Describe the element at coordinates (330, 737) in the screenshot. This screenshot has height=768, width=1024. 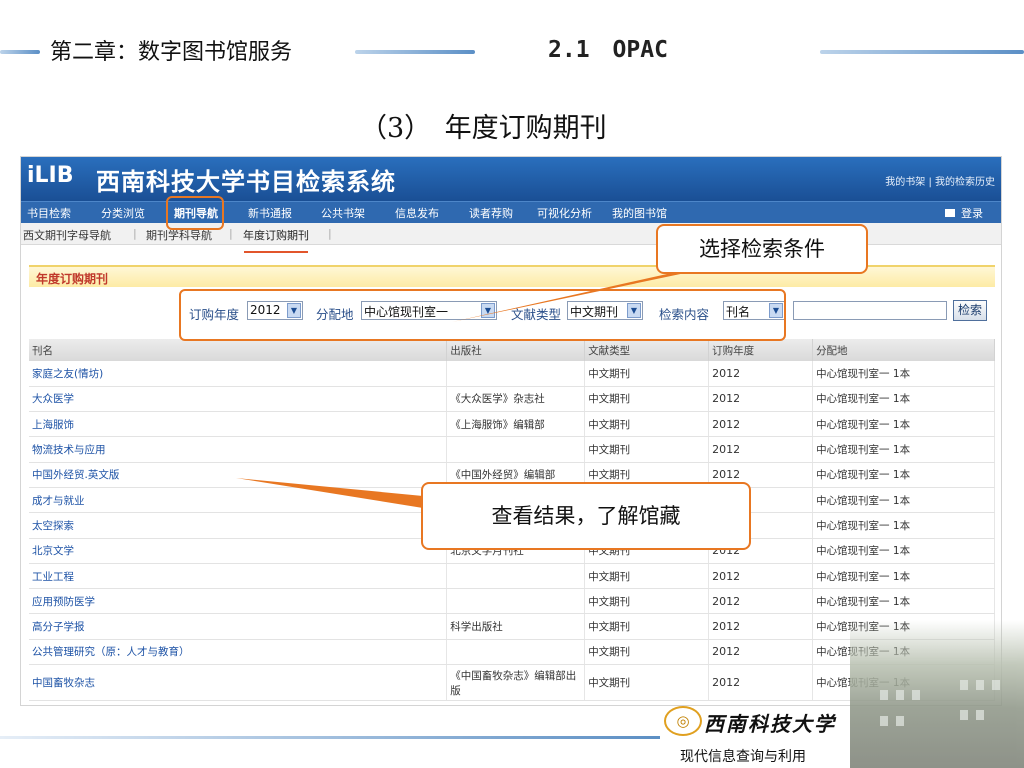
I see `footer-line` at that location.